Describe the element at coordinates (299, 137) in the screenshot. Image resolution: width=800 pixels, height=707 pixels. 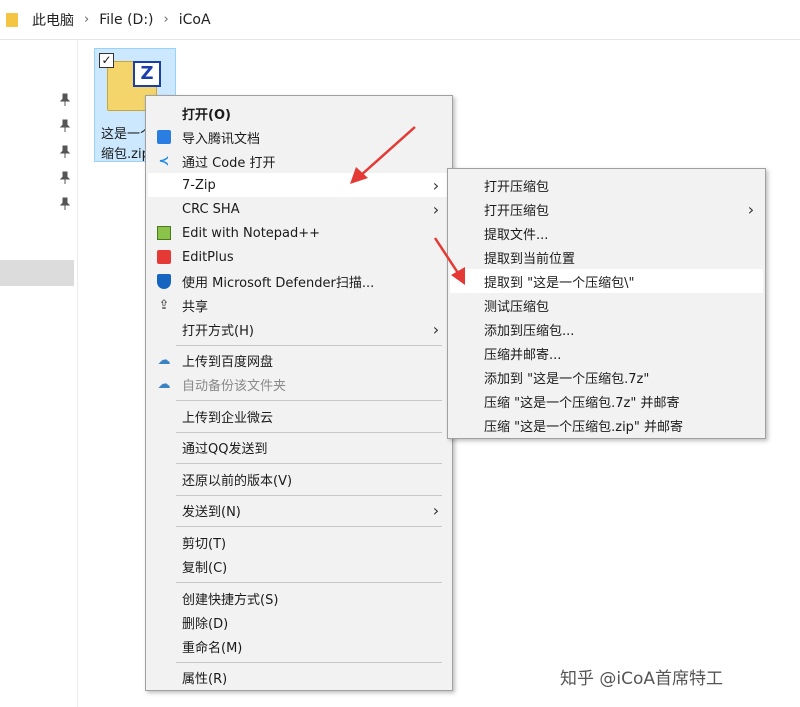
I see `menu-item-tencent-docs: 导入腾讯文档` at that location.